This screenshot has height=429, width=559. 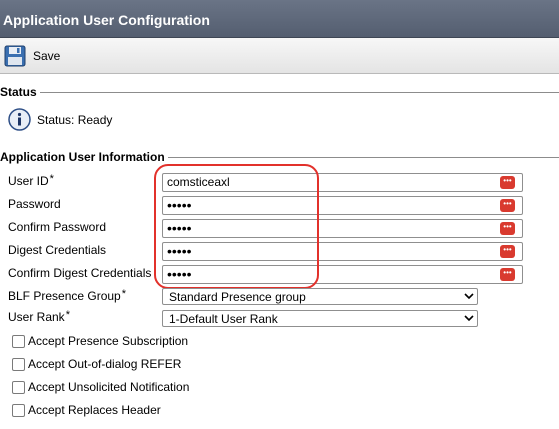 I want to click on page-title: Application User Configuration, so click(x=279, y=19).